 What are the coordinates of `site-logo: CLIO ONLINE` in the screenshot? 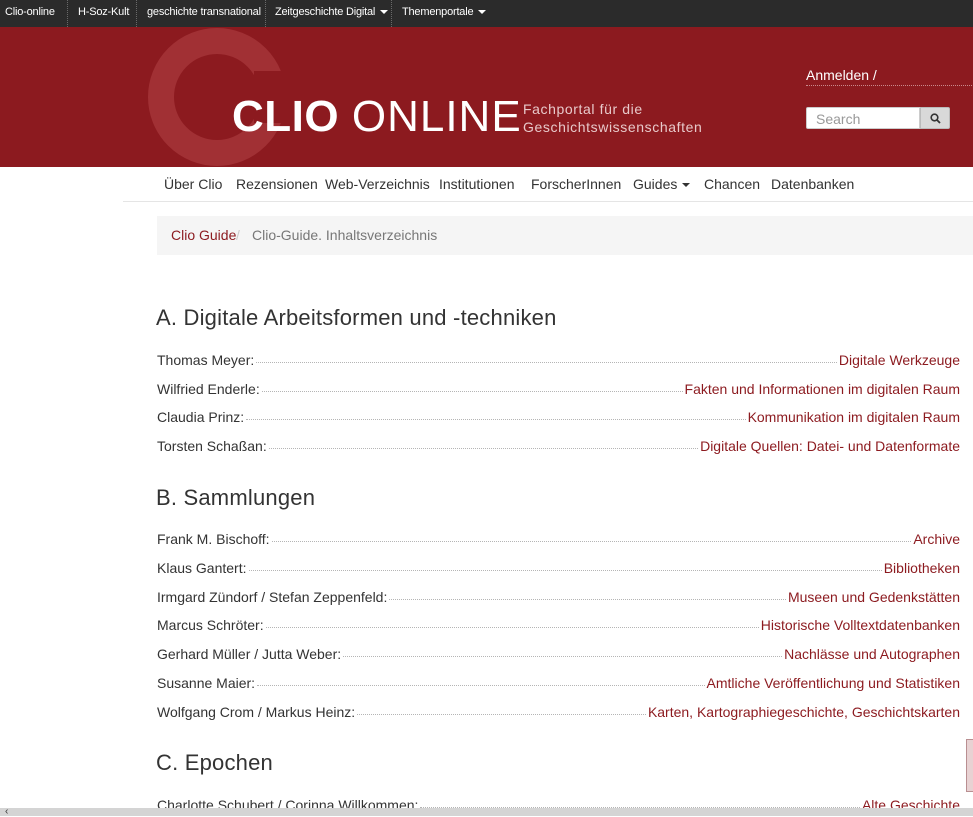 It's located at (377, 117).